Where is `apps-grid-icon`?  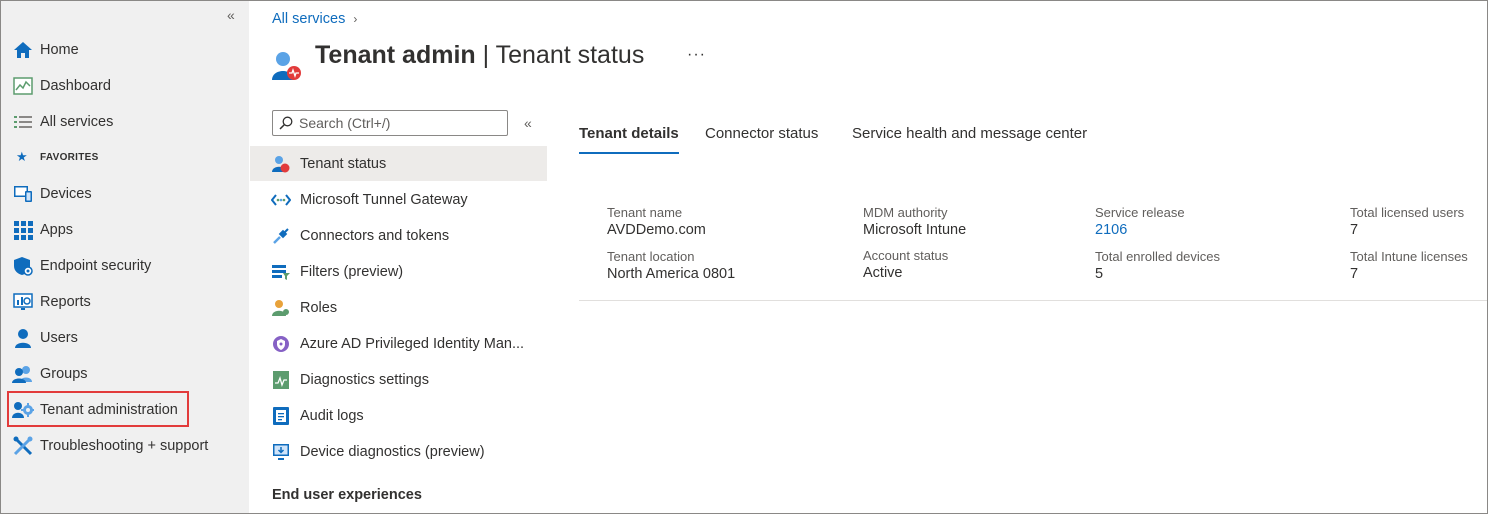 apps-grid-icon is located at coordinates (23, 230).